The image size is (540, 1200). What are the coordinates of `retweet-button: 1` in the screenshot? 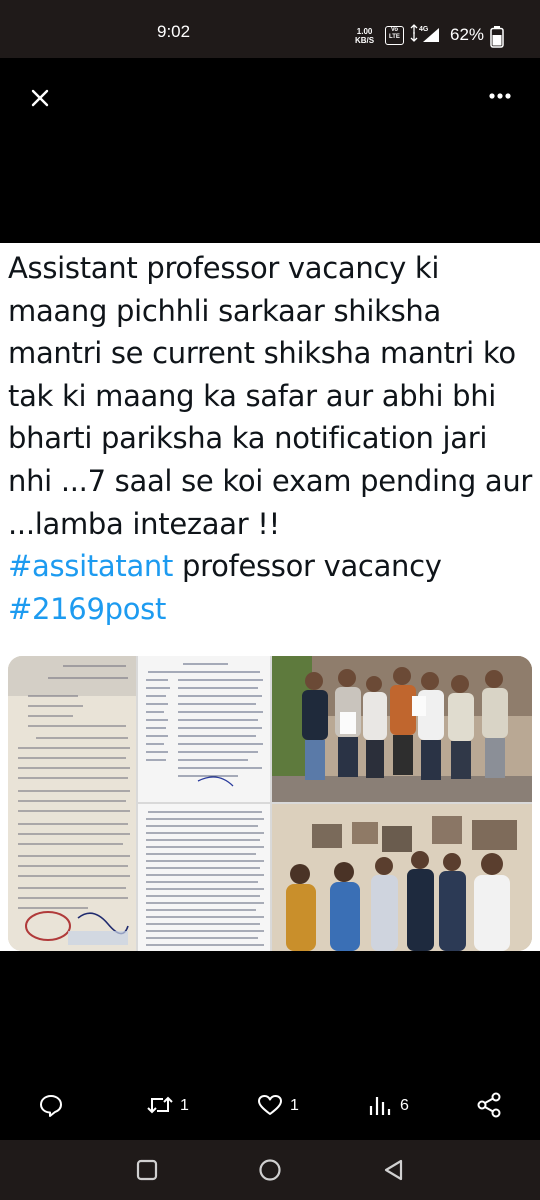 It's located at (171, 1106).